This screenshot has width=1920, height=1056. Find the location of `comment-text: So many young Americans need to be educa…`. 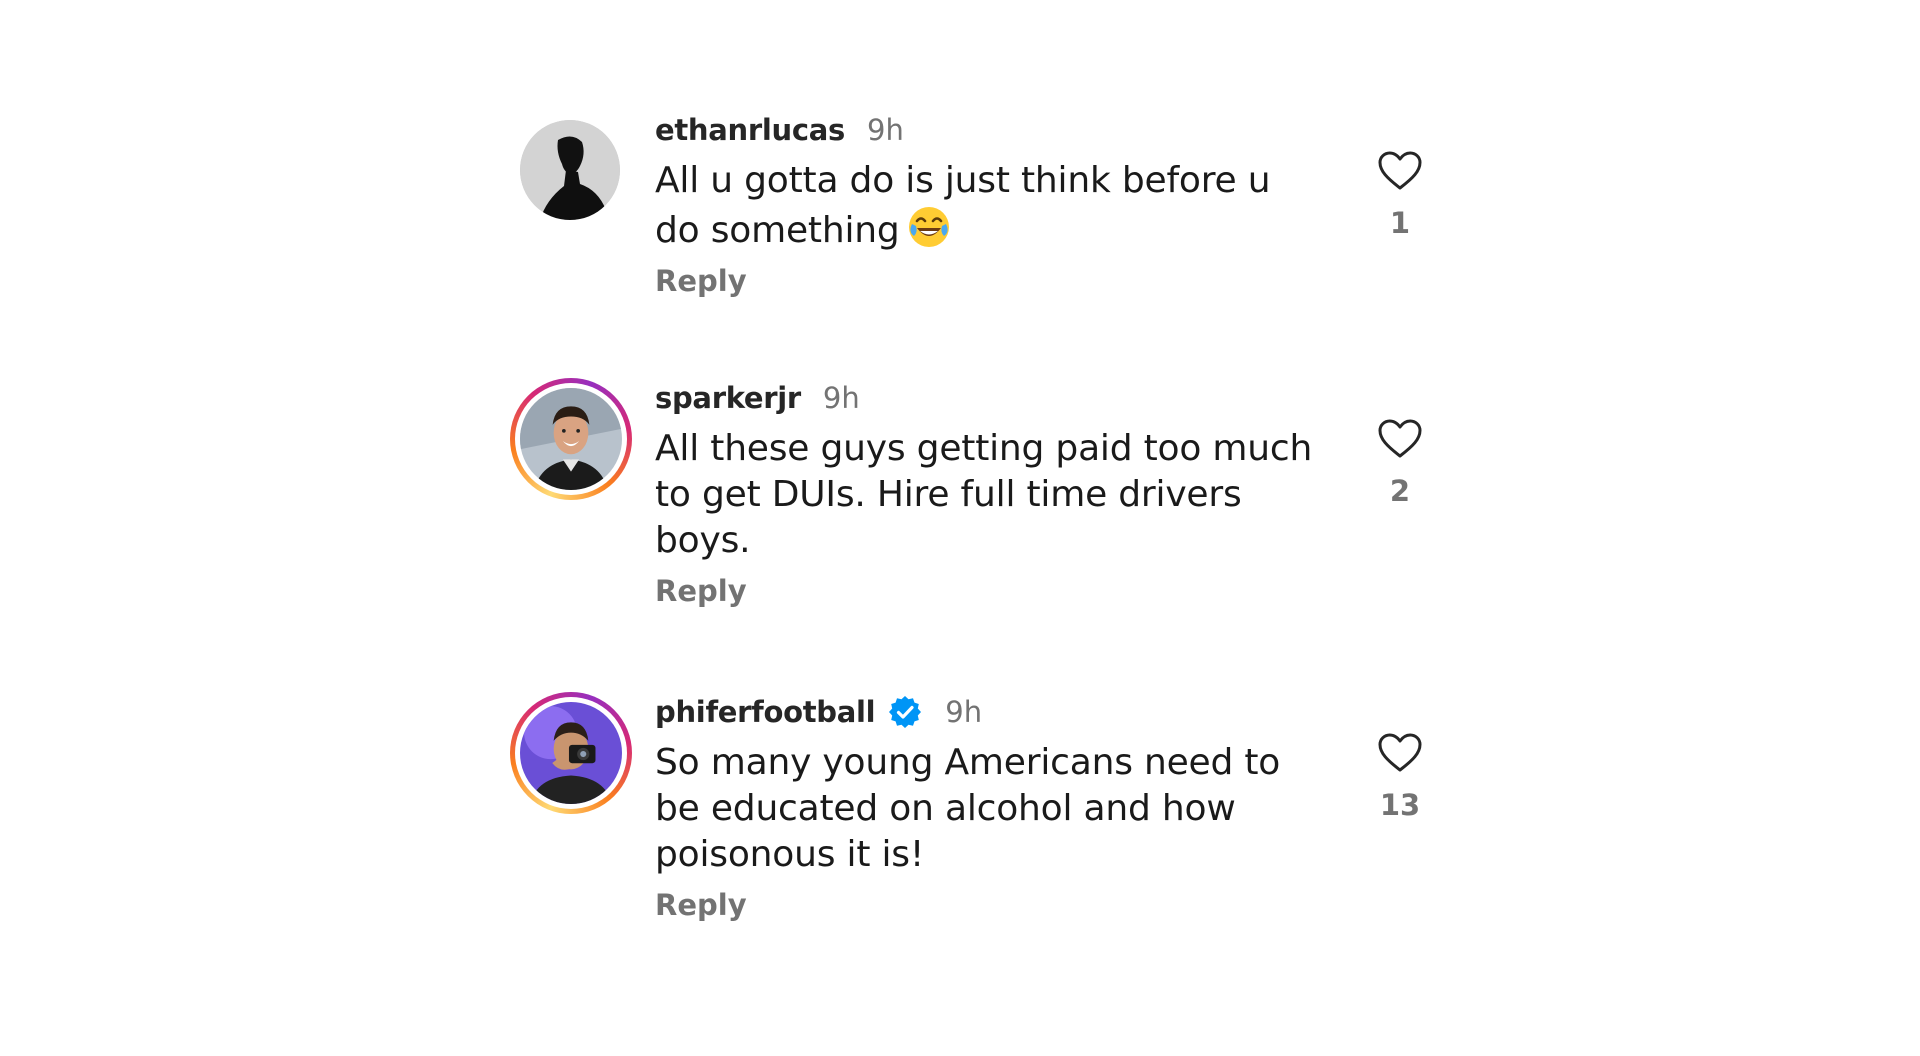

comment-text: So many young Americans need to be educa… is located at coordinates (968, 808).